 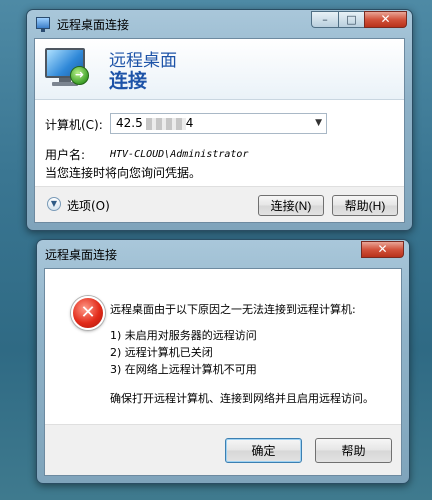 What do you see at coordinates (43, 24) in the screenshot?
I see `remote-desktop-icon` at bounding box center [43, 24].